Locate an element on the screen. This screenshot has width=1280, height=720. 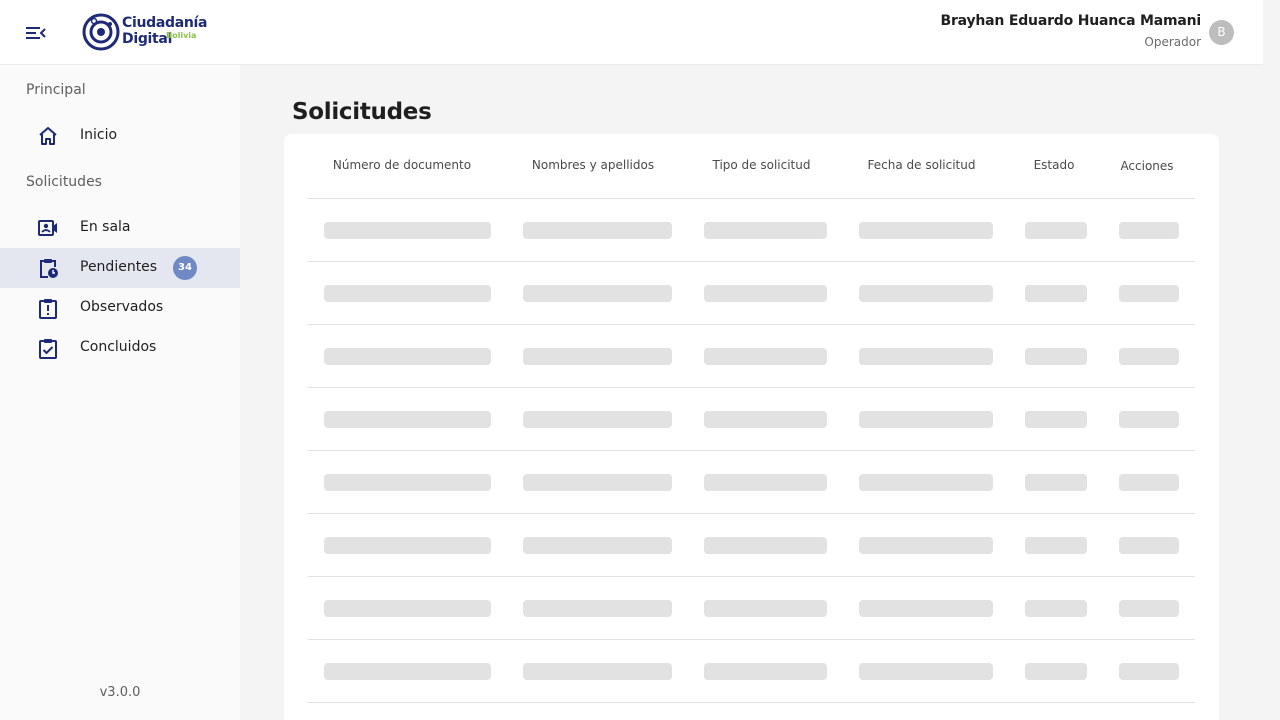
sidebar-item-label: Observados is located at coordinates (122, 307).